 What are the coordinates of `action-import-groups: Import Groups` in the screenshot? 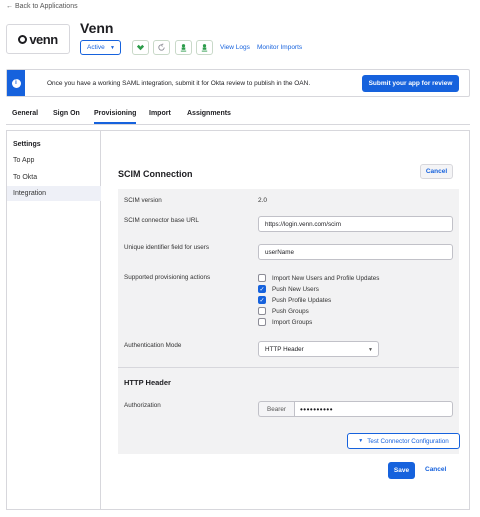 It's located at (285, 322).